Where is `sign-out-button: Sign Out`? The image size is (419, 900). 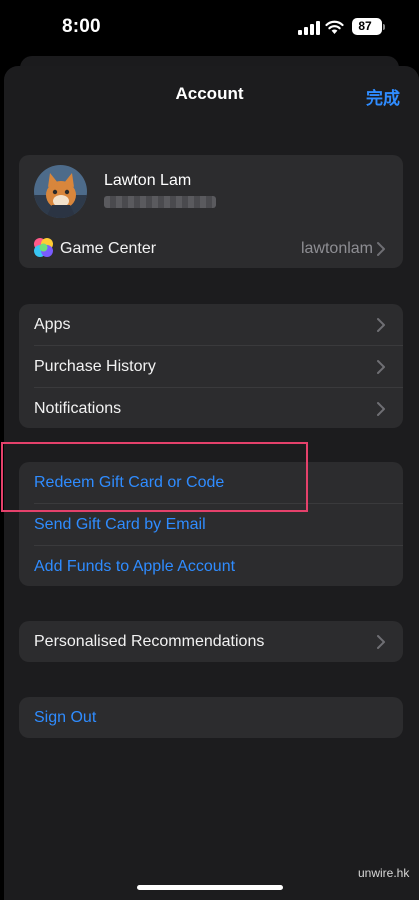 sign-out-button: Sign Out is located at coordinates (65, 718).